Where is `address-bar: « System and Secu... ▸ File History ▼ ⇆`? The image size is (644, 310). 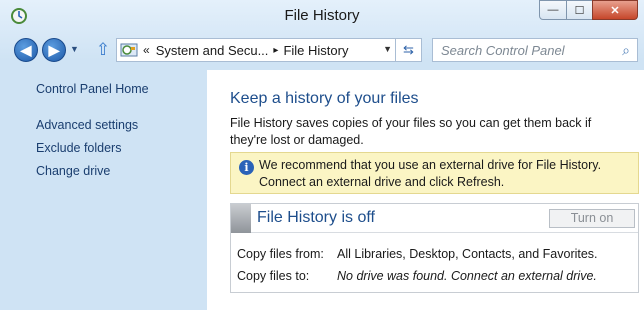 address-bar: « System and Secu... ▸ File History ▼ ⇆ is located at coordinates (269, 50).